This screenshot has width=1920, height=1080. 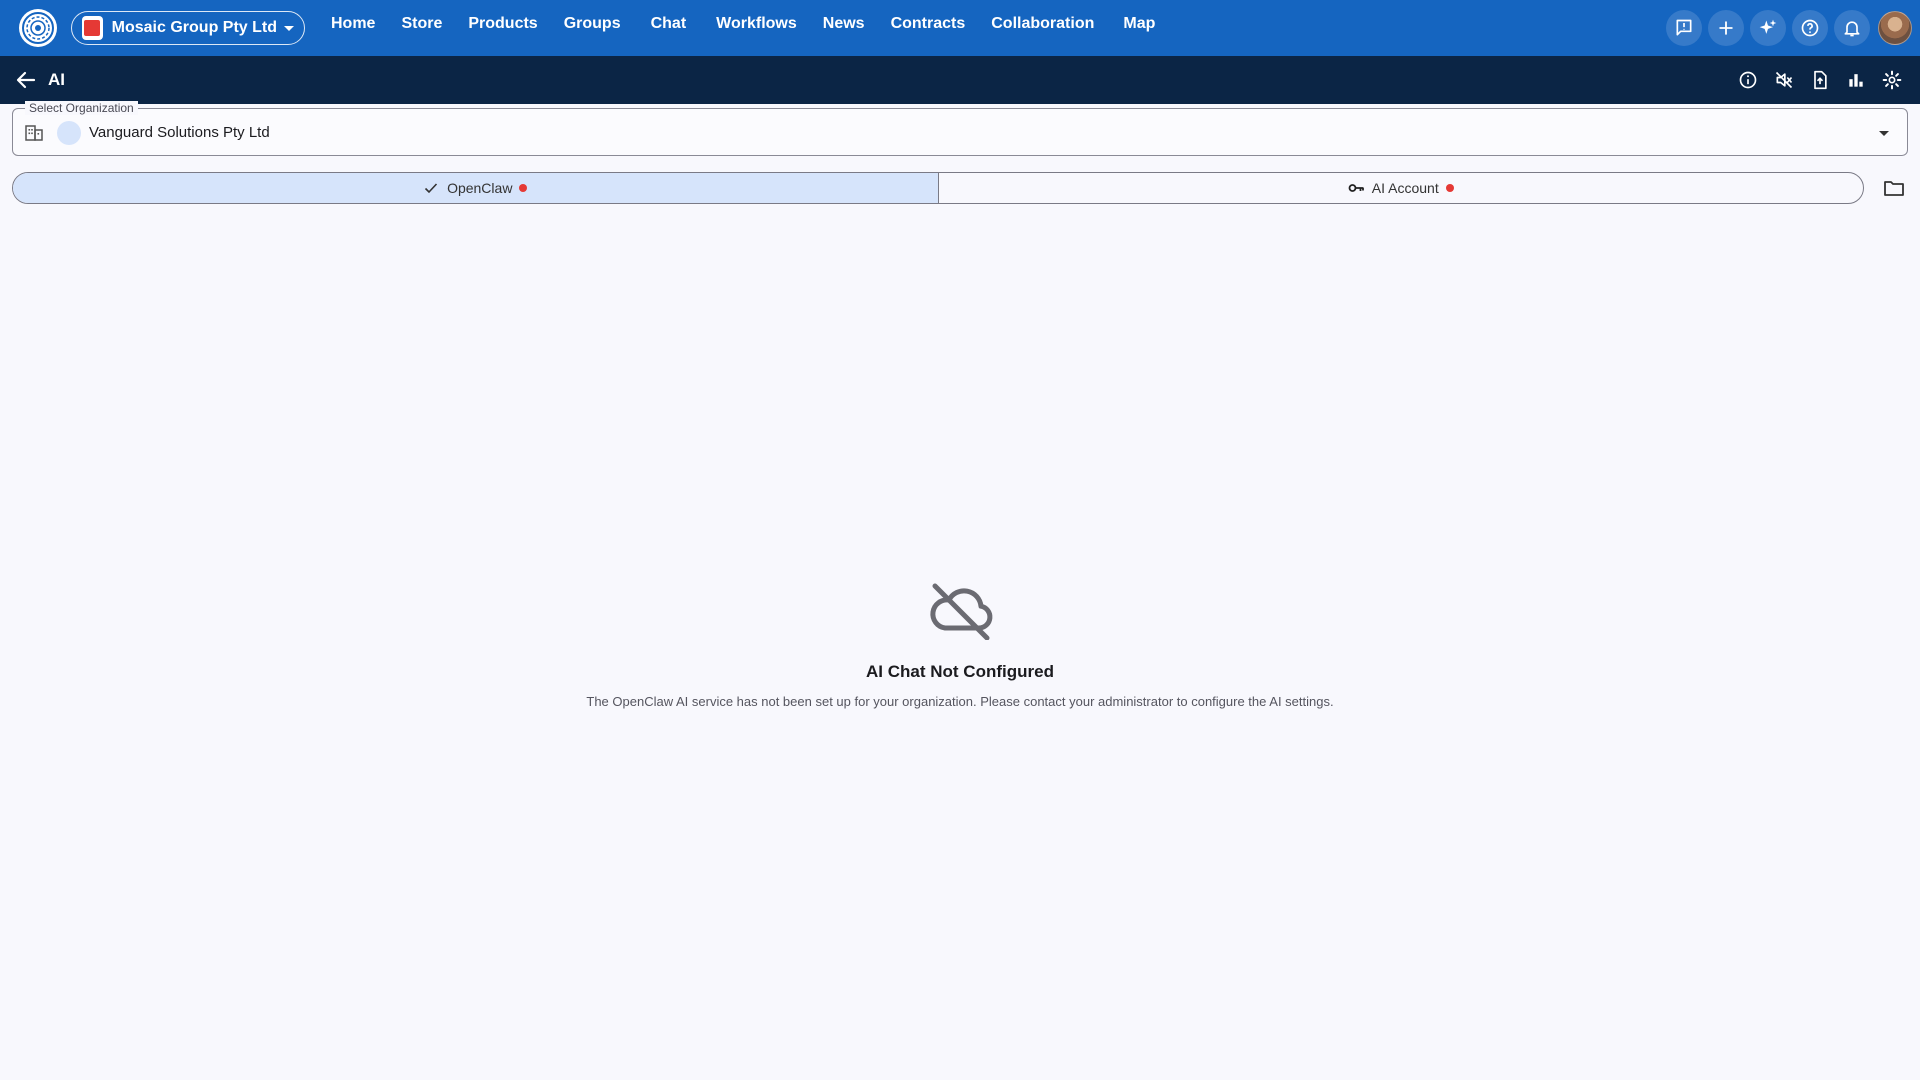 I want to click on nav-collaboration: Collaboration, so click(x=1042, y=24).